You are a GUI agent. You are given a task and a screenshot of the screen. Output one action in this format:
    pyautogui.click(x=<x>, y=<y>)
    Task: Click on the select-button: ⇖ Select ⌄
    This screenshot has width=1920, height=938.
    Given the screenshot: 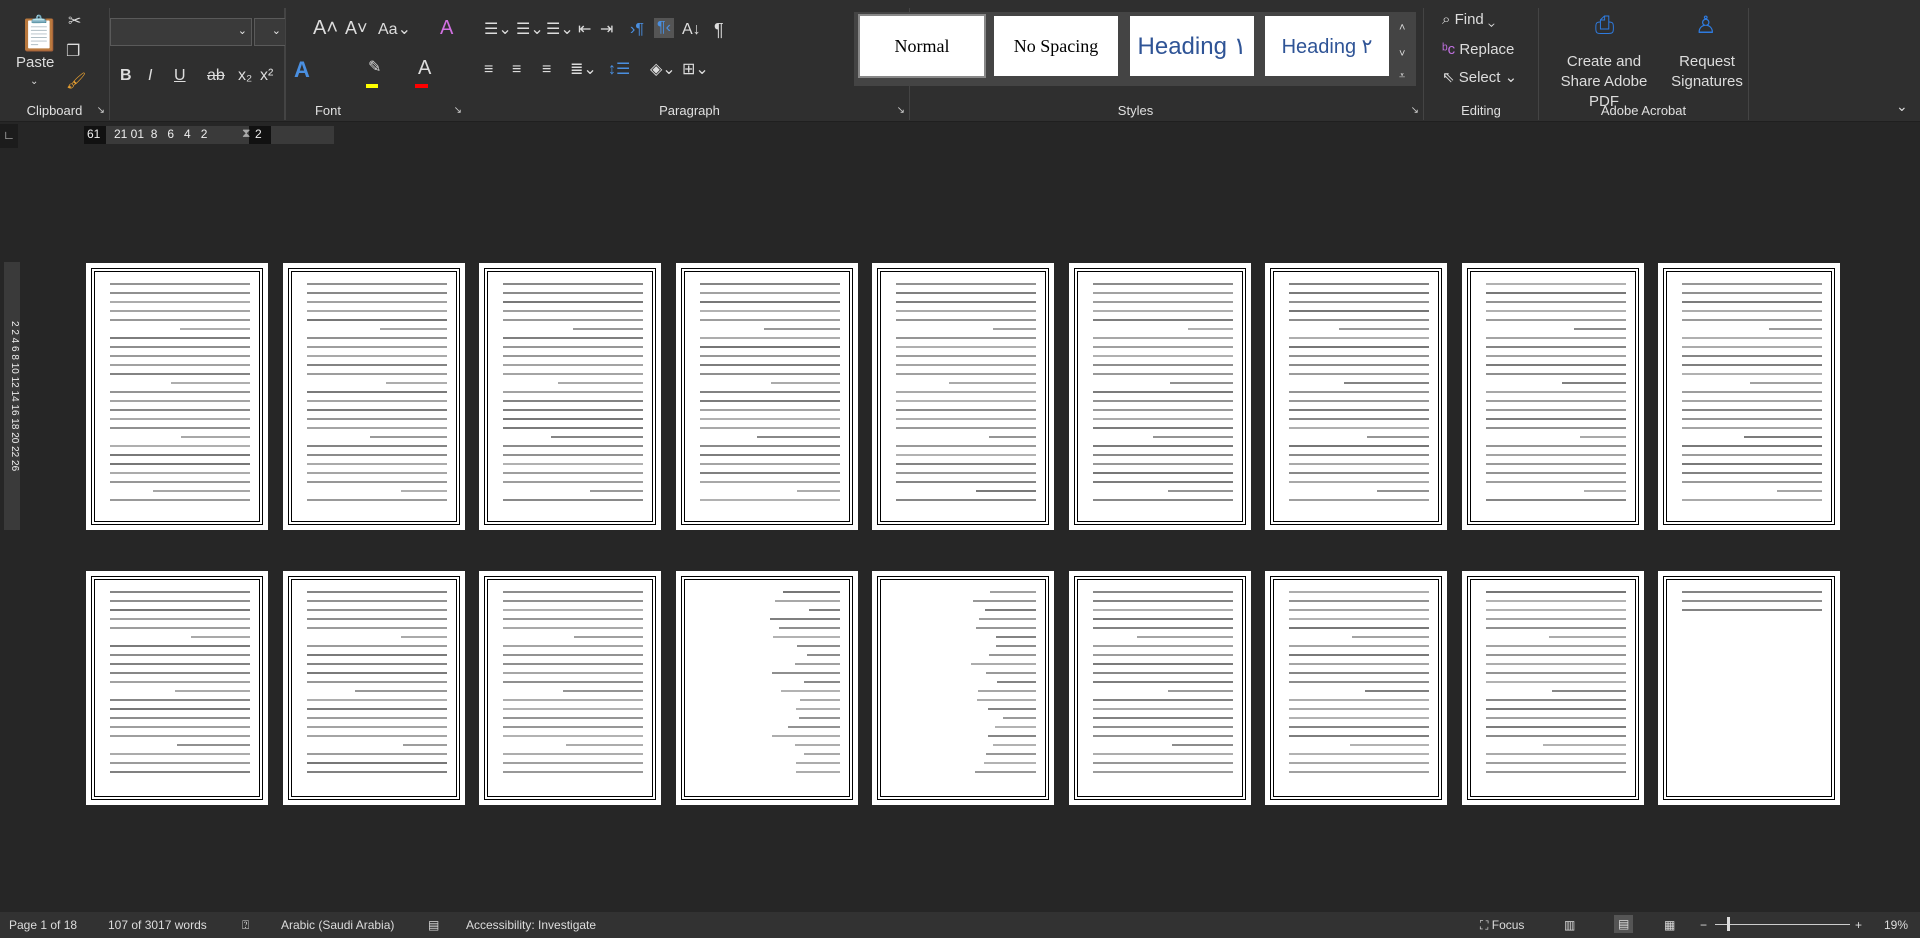 What is the action you would take?
    pyautogui.click(x=1479, y=78)
    